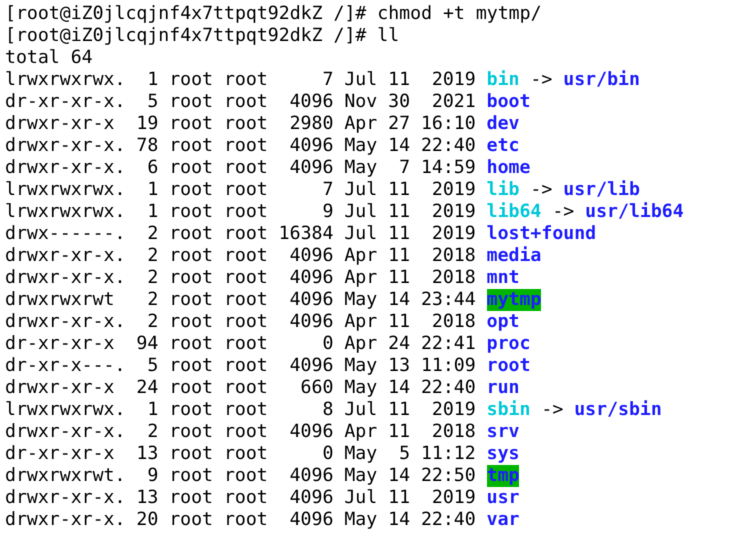  What do you see at coordinates (361, 124) in the screenshot?
I see `month-text: Apr` at bounding box center [361, 124].